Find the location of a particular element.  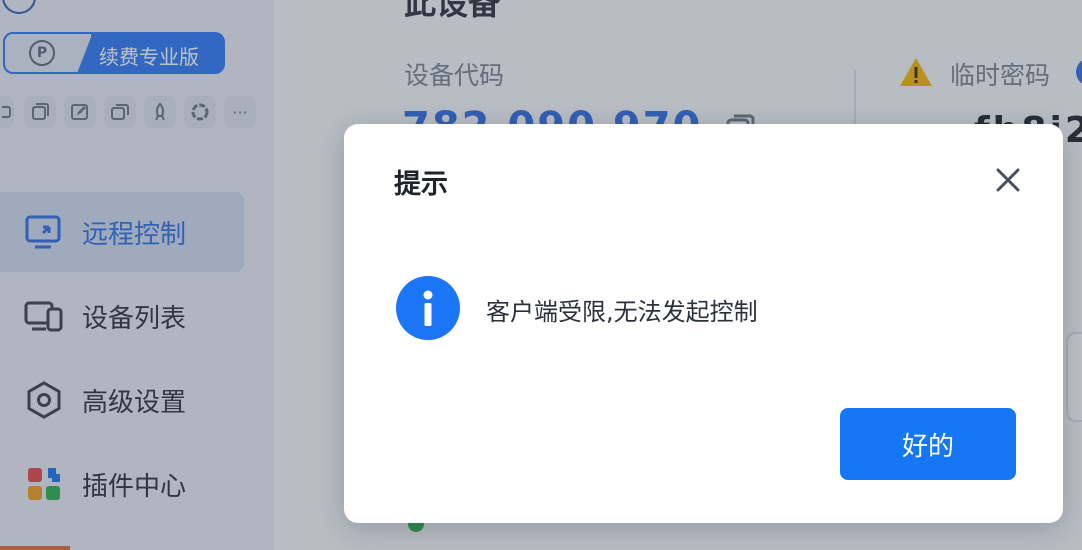

info-icon is located at coordinates (428, 308).